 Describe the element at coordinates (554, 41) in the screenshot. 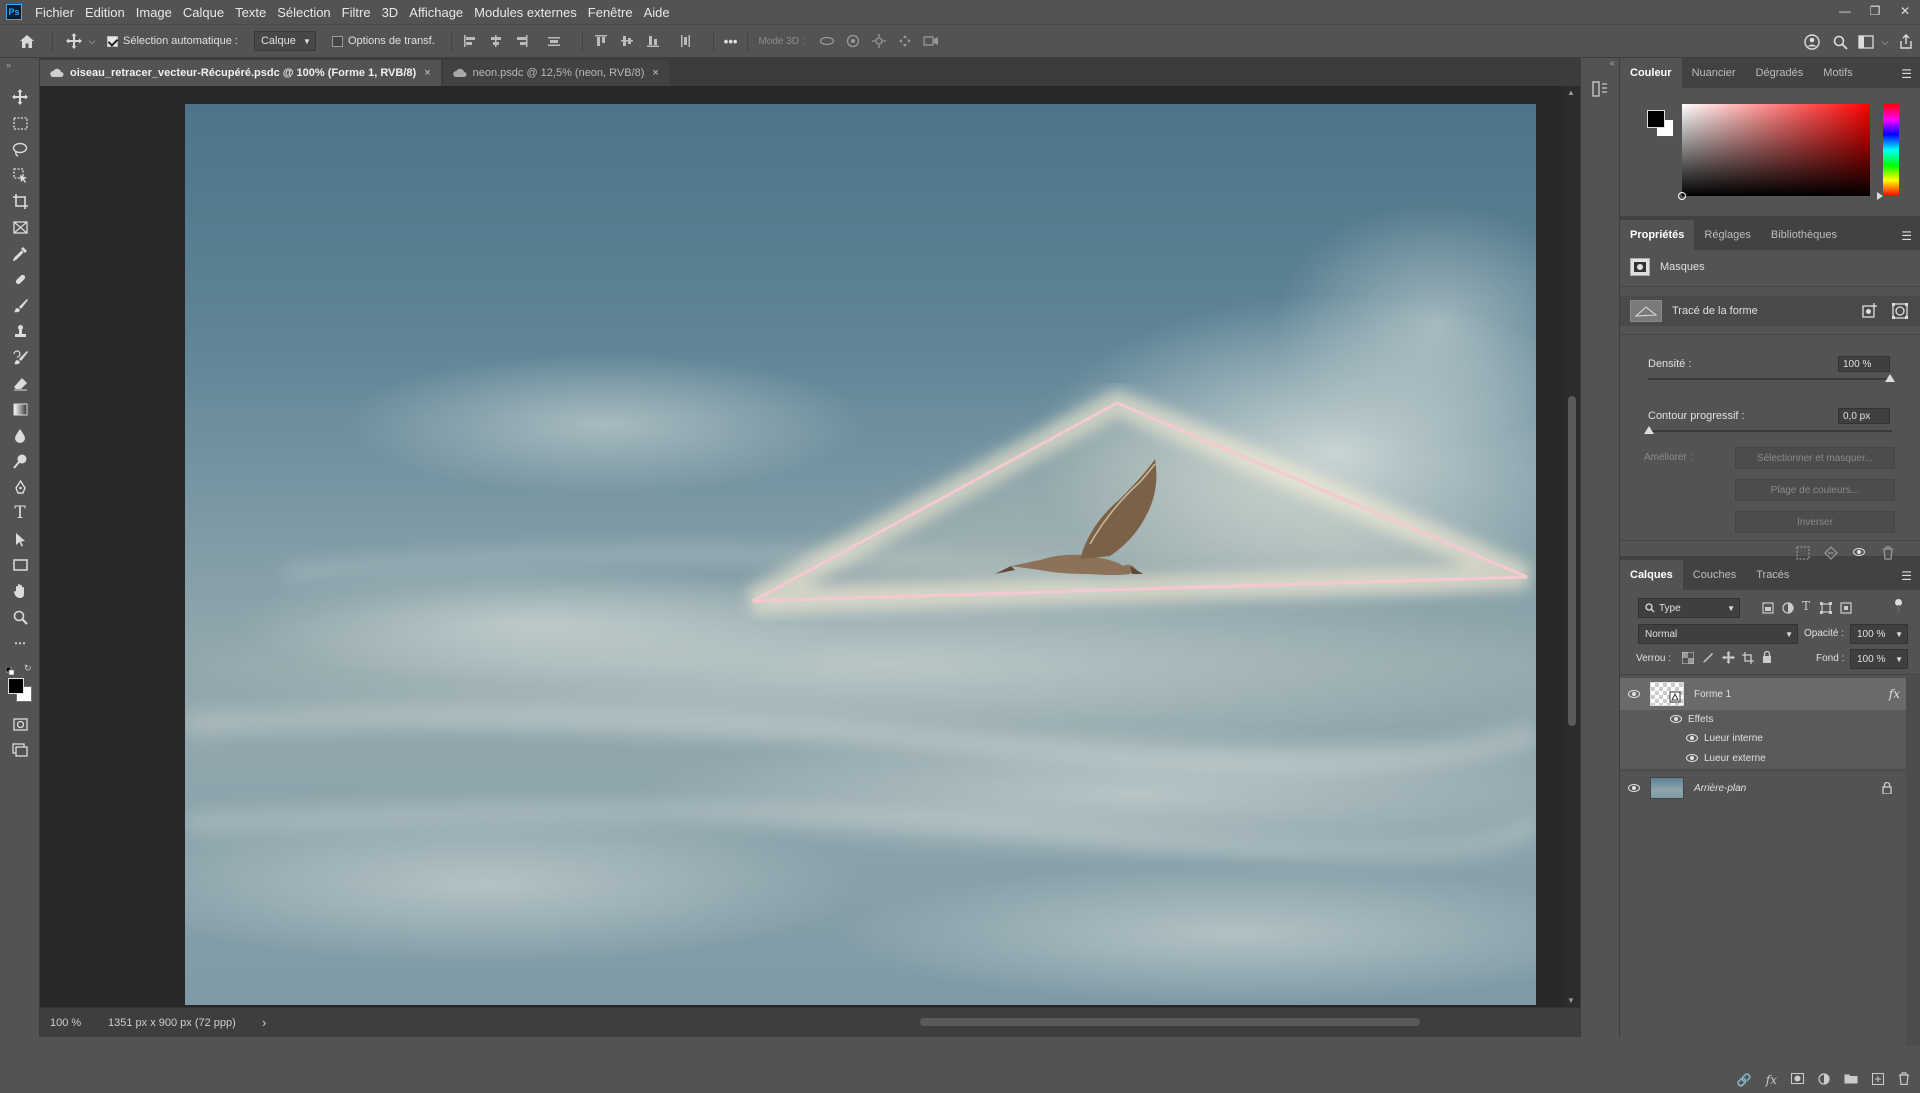

I see `distribute-icon` at that location.